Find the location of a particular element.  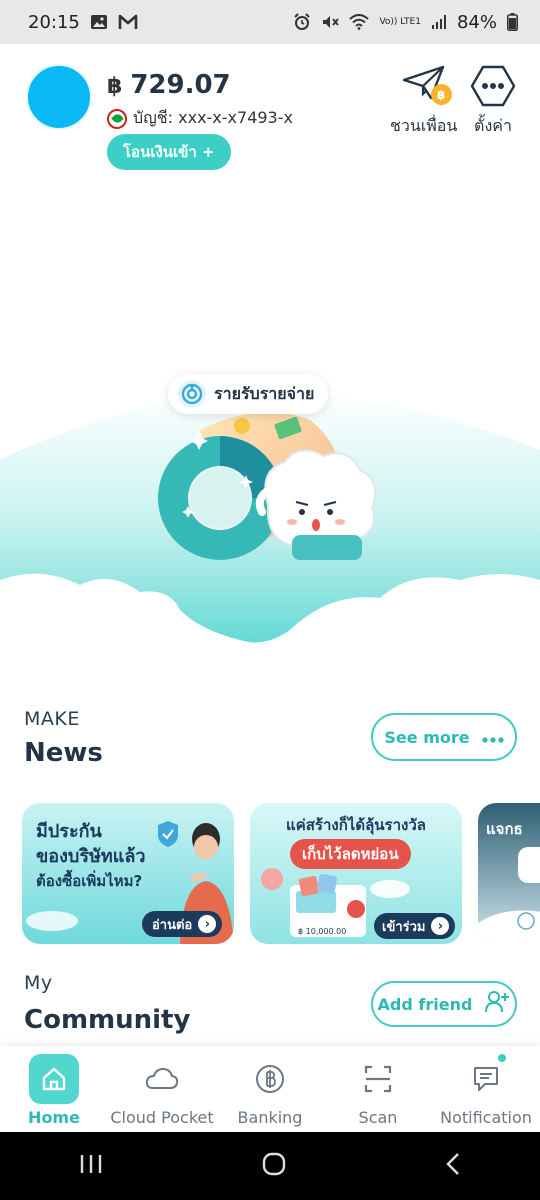

home-system-icon is located at coordinates (274, 1166).